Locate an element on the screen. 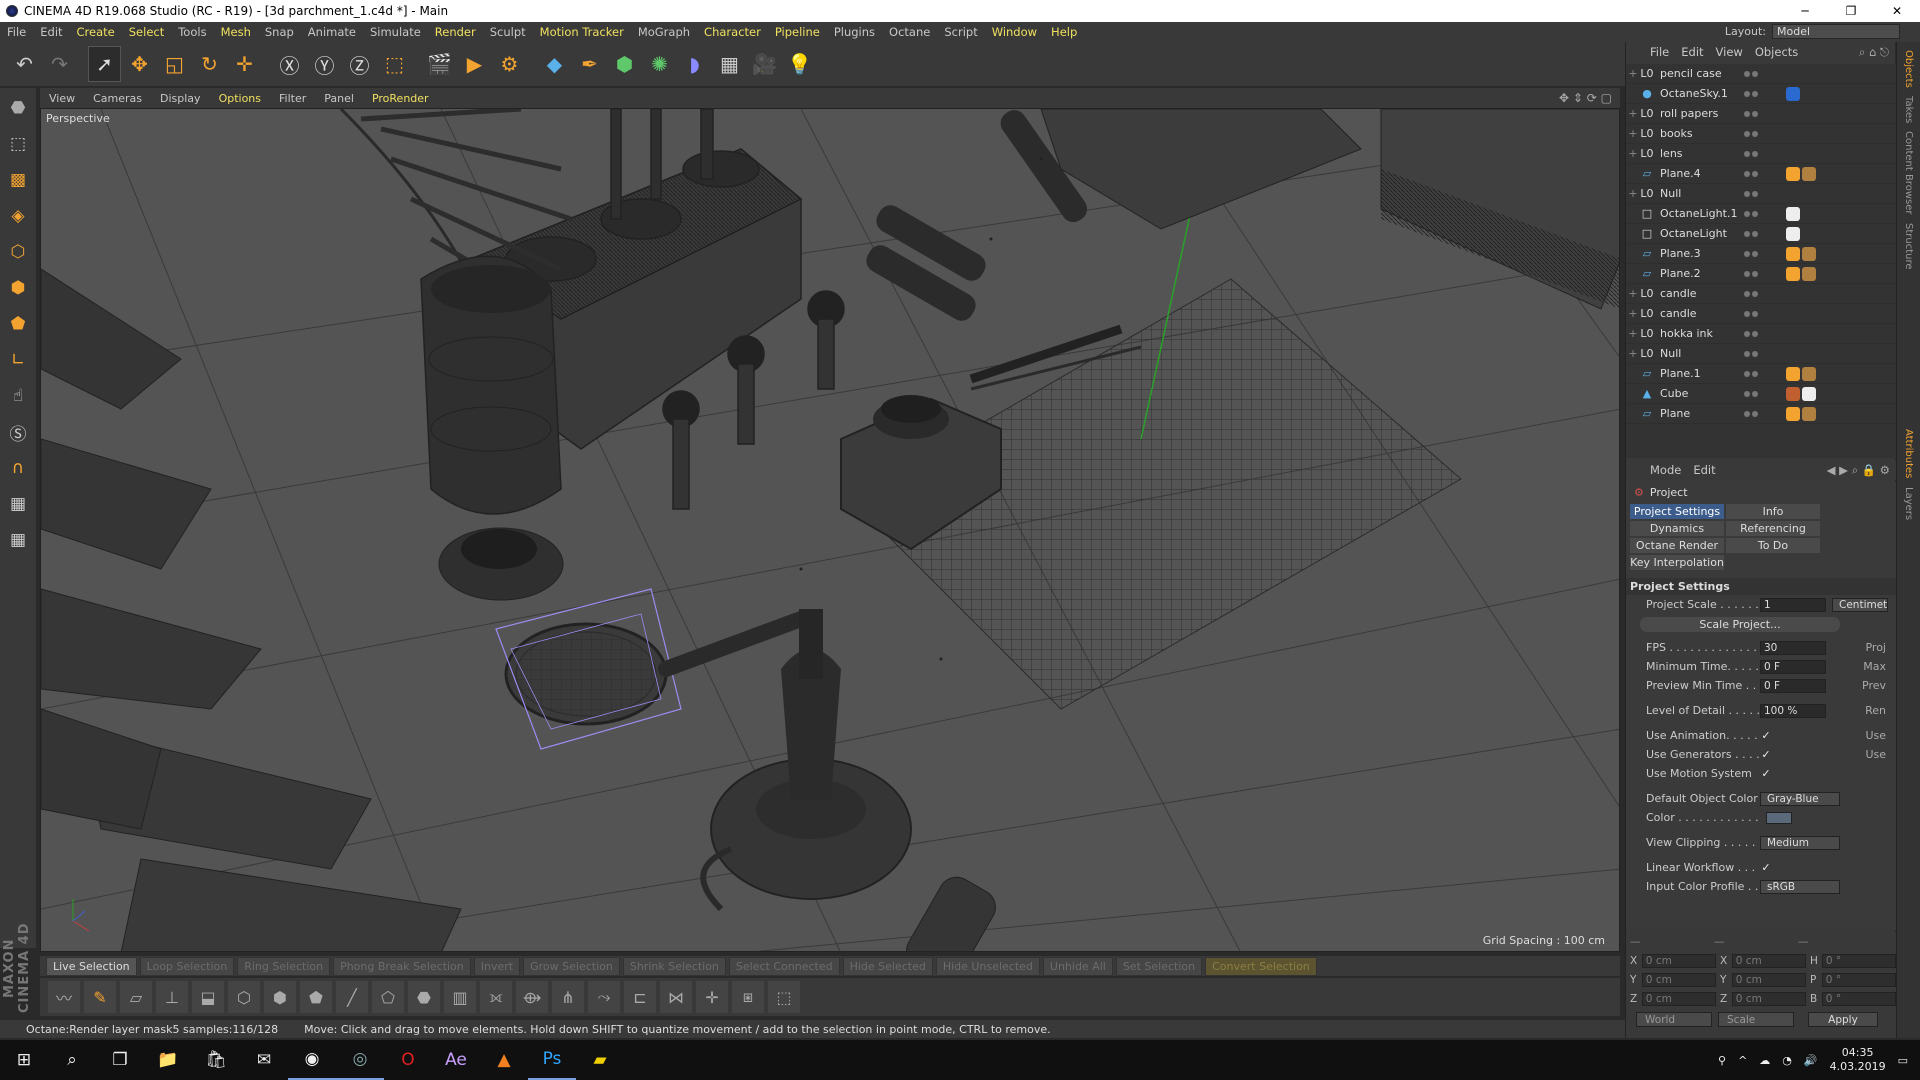 The image size is (1920, 1080). deformer-icon: ◗ is located at coordinates (694, 64).